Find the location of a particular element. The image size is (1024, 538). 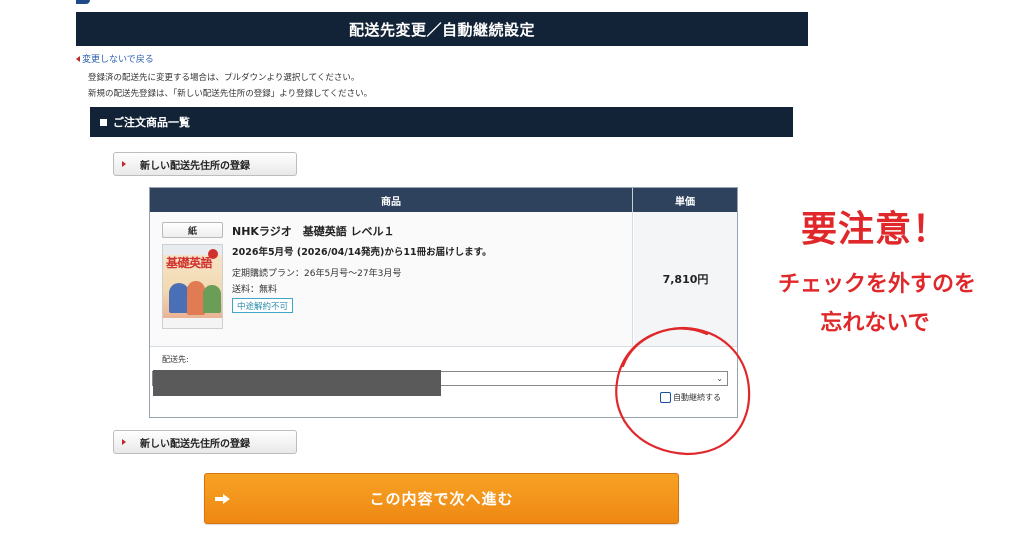

warning-text-line1: チェックを外すのを is located at coordinates (876, 284).